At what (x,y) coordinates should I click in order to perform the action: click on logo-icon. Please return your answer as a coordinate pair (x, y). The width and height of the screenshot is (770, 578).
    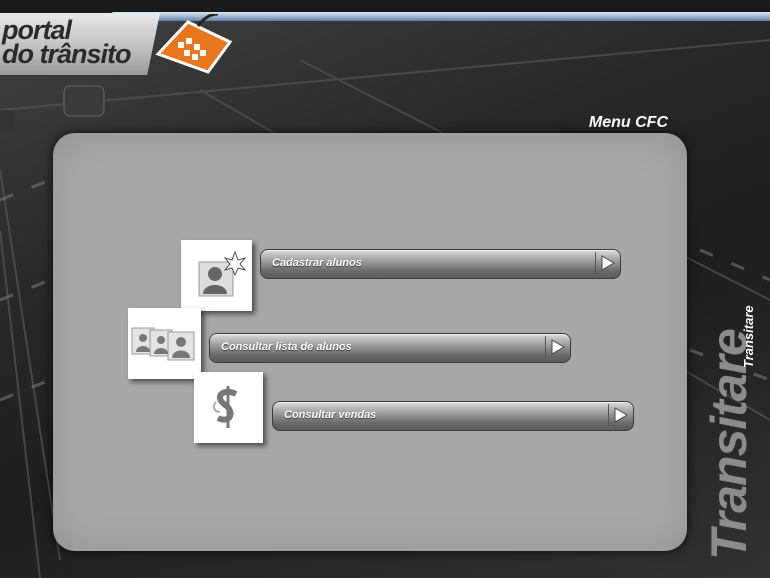
    Looking at the image, I should click on (194, 44).